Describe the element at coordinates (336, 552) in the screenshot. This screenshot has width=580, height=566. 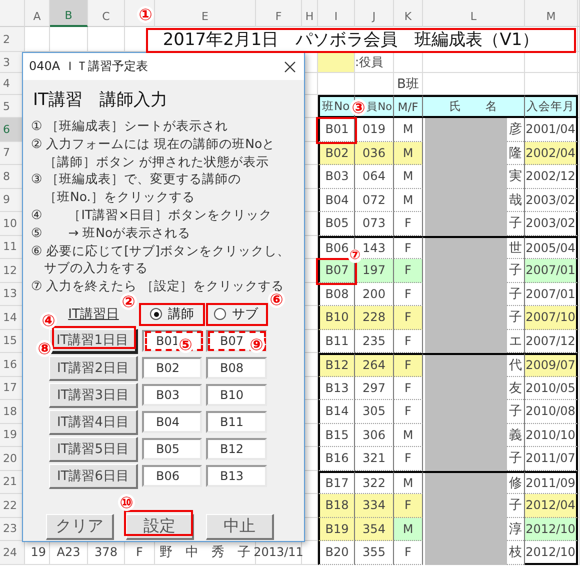
I see `table-cell: B20` at that location.